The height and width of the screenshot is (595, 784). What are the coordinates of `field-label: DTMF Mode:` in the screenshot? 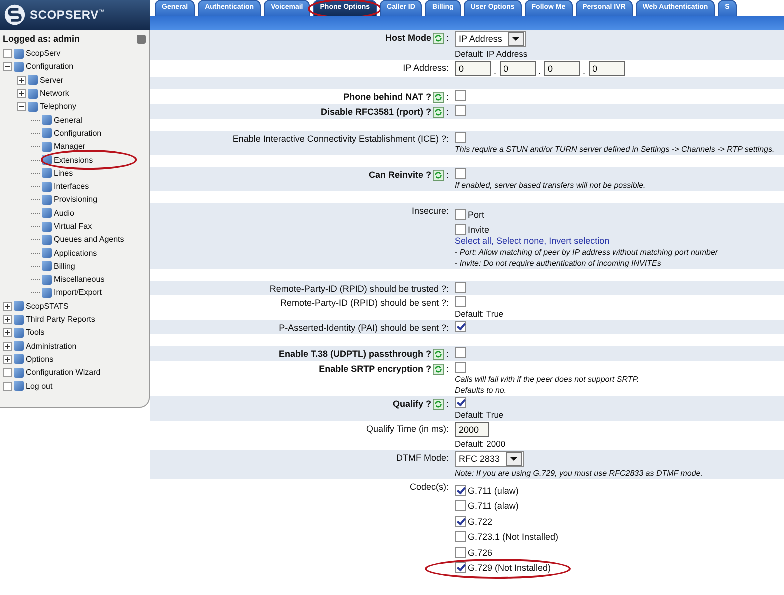 It's located at (422, 458).